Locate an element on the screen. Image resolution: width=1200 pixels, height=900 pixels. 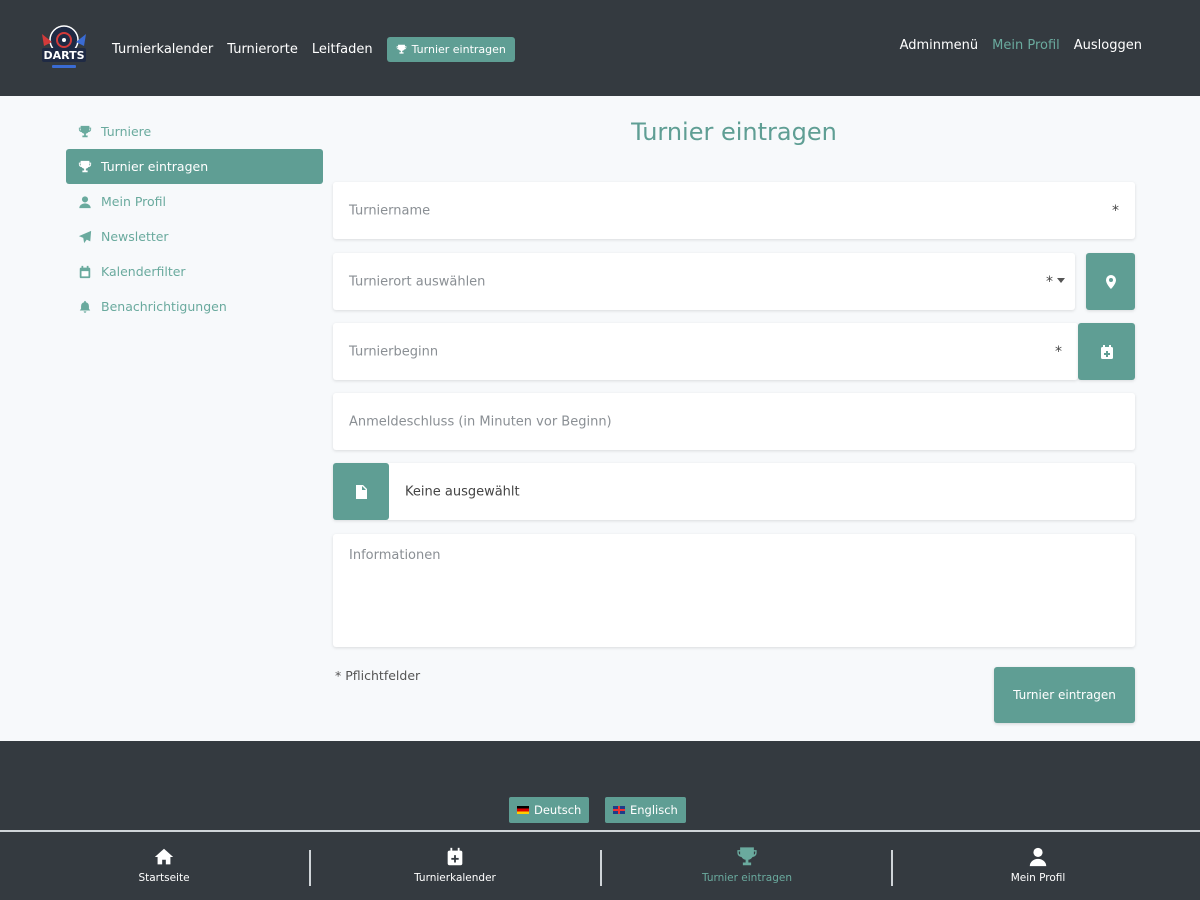
paper-plane-icon is located at coordinates (85, 236).